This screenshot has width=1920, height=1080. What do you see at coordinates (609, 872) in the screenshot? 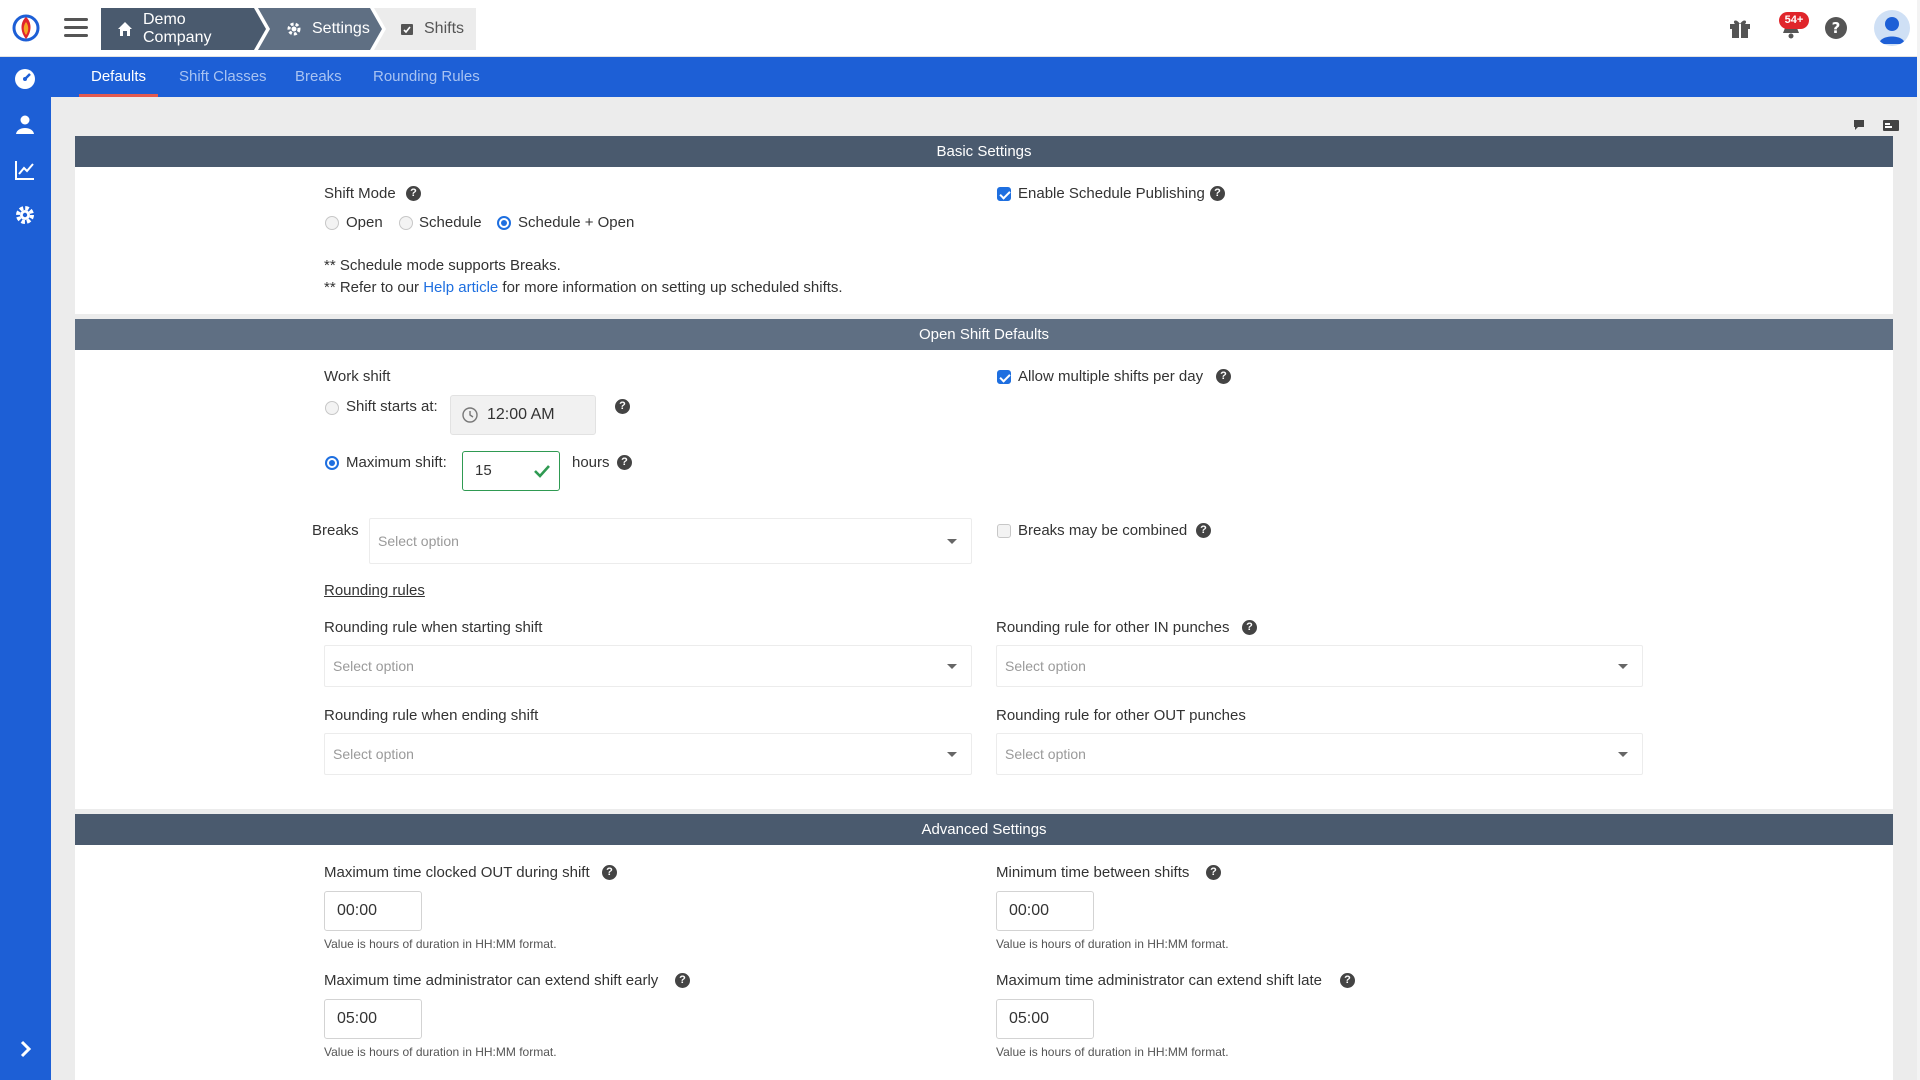
I see `max-out-help-icon: ?` at bounding box center [609, 872].